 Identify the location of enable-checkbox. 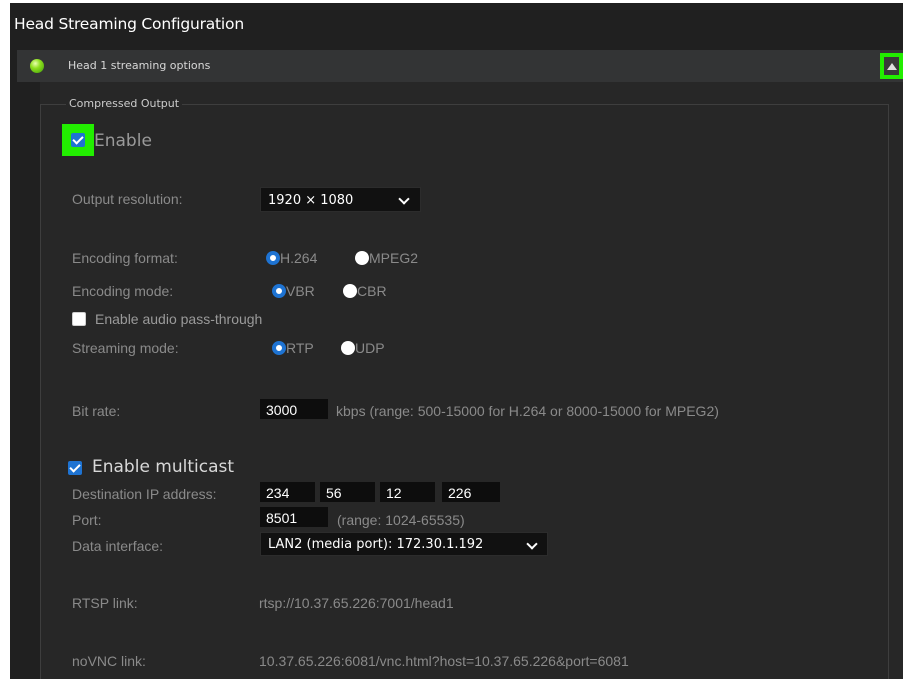
(78, 140).